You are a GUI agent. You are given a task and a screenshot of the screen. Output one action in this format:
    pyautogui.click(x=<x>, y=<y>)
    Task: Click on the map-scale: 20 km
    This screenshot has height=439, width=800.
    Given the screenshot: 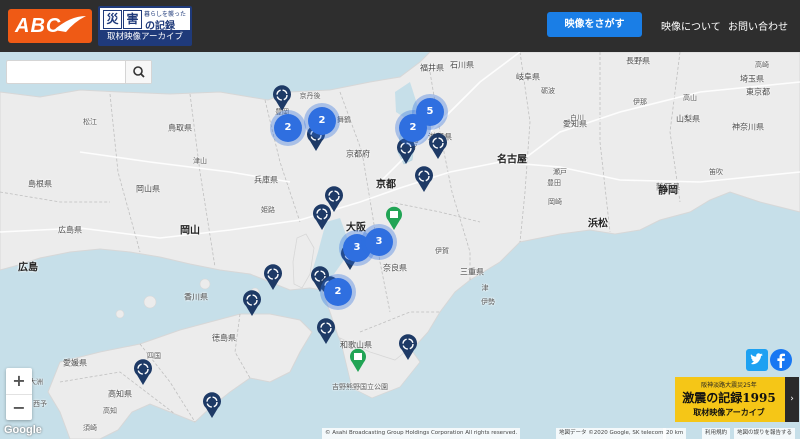 What is the action you would take?
    pyautogui.click(x=675, y=433)
    